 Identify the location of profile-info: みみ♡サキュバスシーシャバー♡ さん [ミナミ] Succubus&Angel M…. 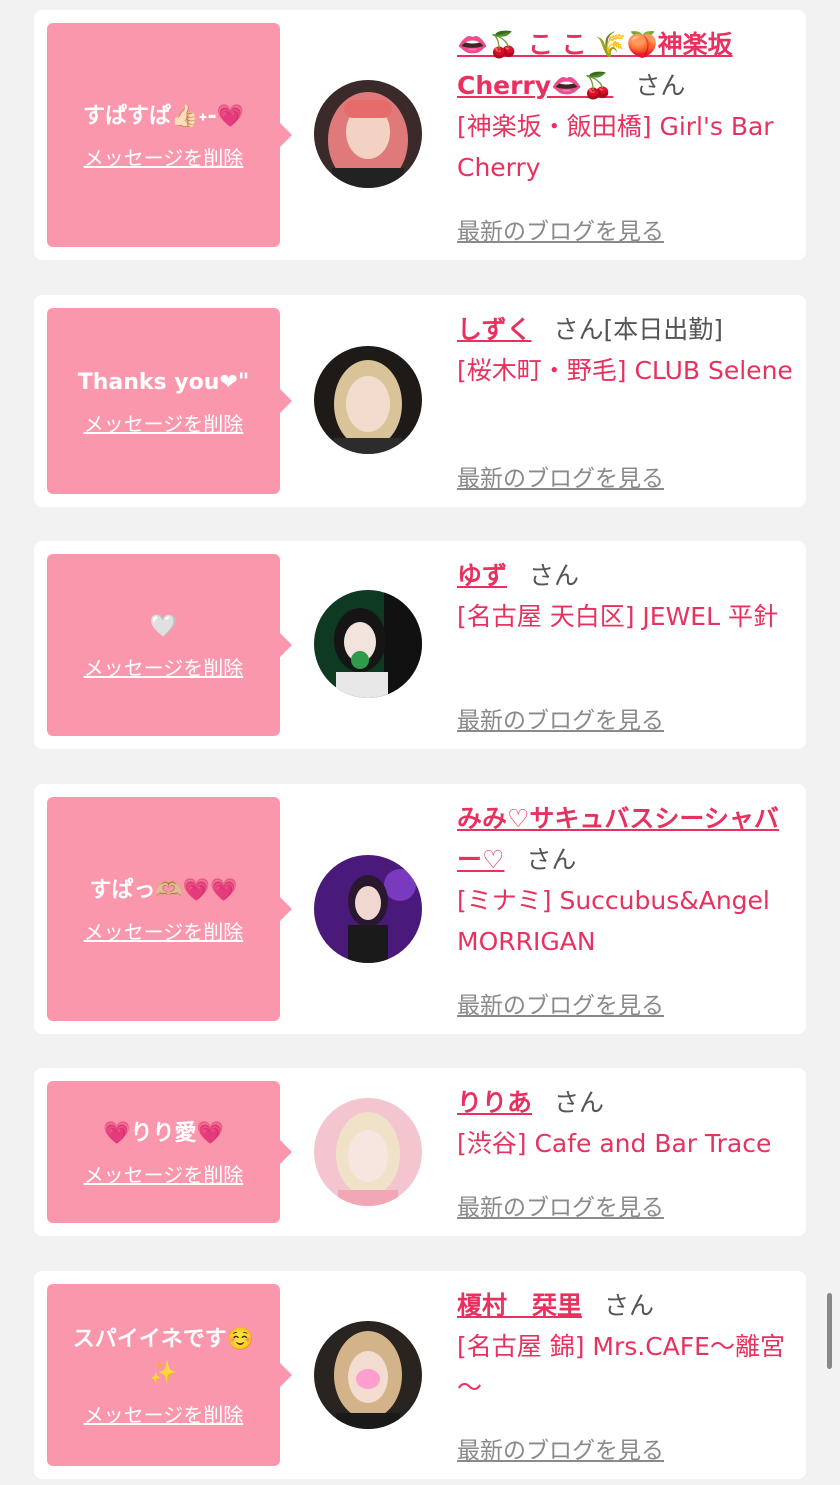
(625, 910).